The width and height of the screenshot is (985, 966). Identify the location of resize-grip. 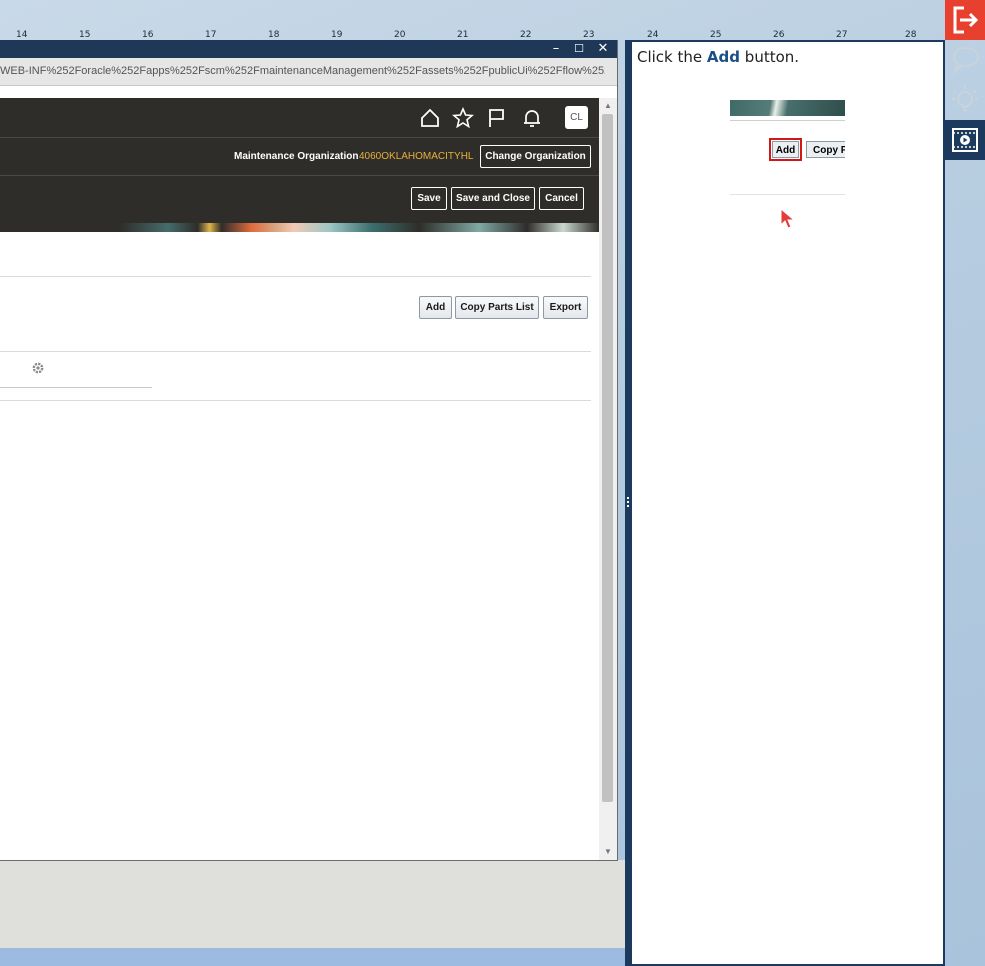
(628, 503).